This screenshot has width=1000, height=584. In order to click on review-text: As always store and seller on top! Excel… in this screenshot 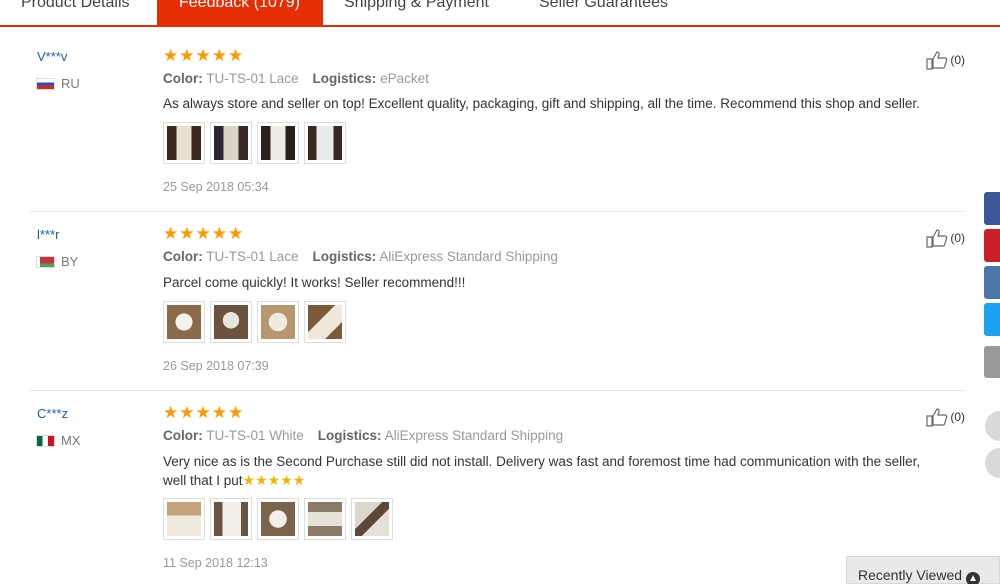, I will do `click(541, 103)`.